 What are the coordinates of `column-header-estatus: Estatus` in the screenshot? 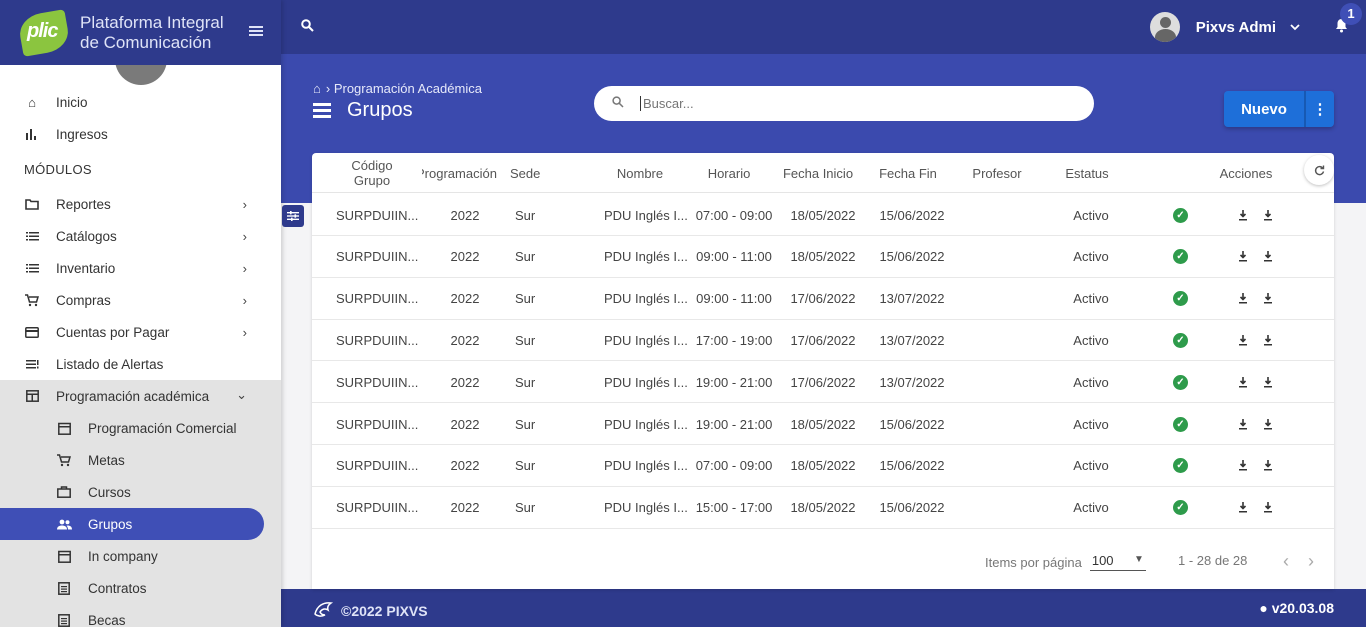 It's located at (1087, 173).